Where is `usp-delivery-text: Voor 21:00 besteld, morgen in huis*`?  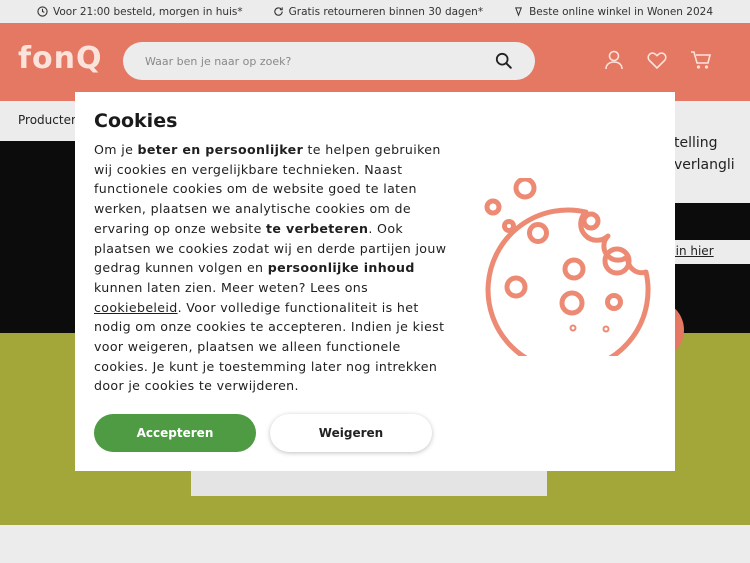 usp-delivery-text: Voor 21:00 besteld, morgen in huis* is located at coordinates (147, 11).